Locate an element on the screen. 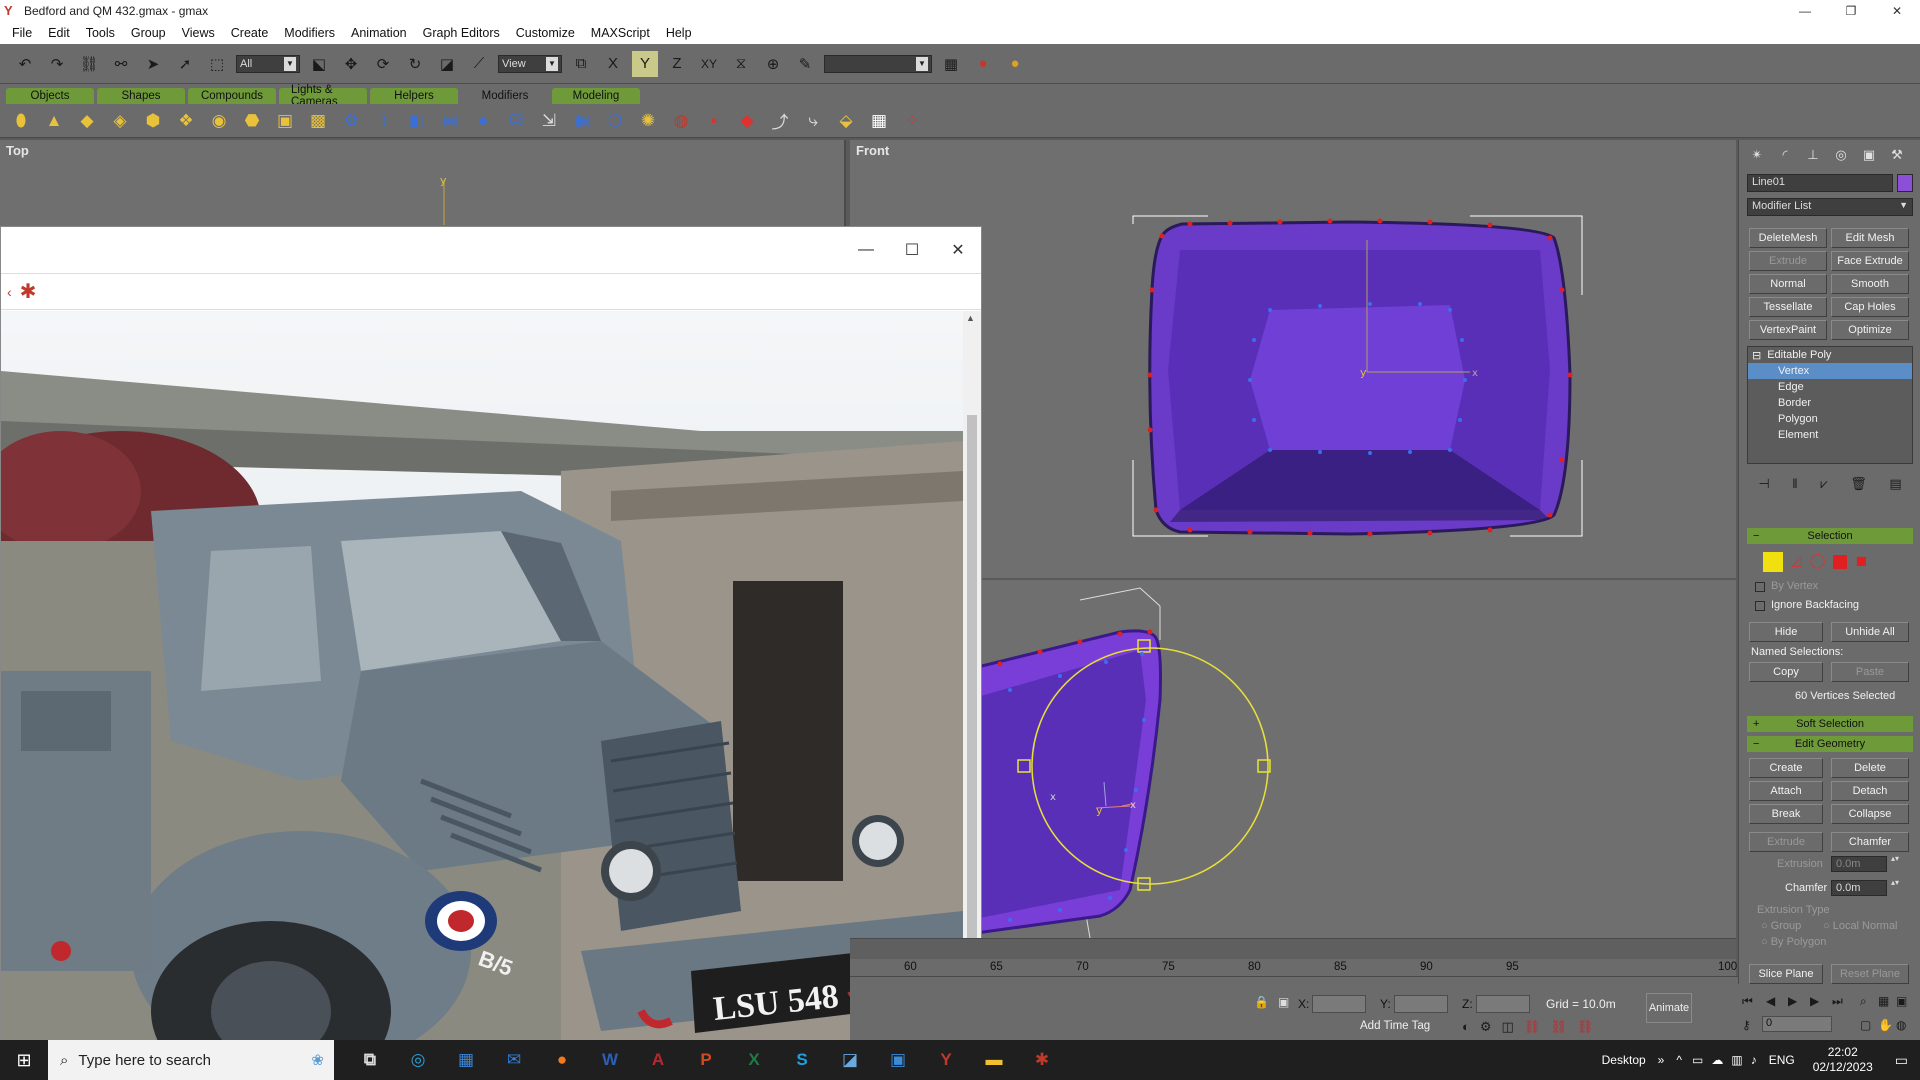 The width and height of the screenshot is (1920, 1080). configure-sets-icon: ▤ is located at coordinates (1895, 484).